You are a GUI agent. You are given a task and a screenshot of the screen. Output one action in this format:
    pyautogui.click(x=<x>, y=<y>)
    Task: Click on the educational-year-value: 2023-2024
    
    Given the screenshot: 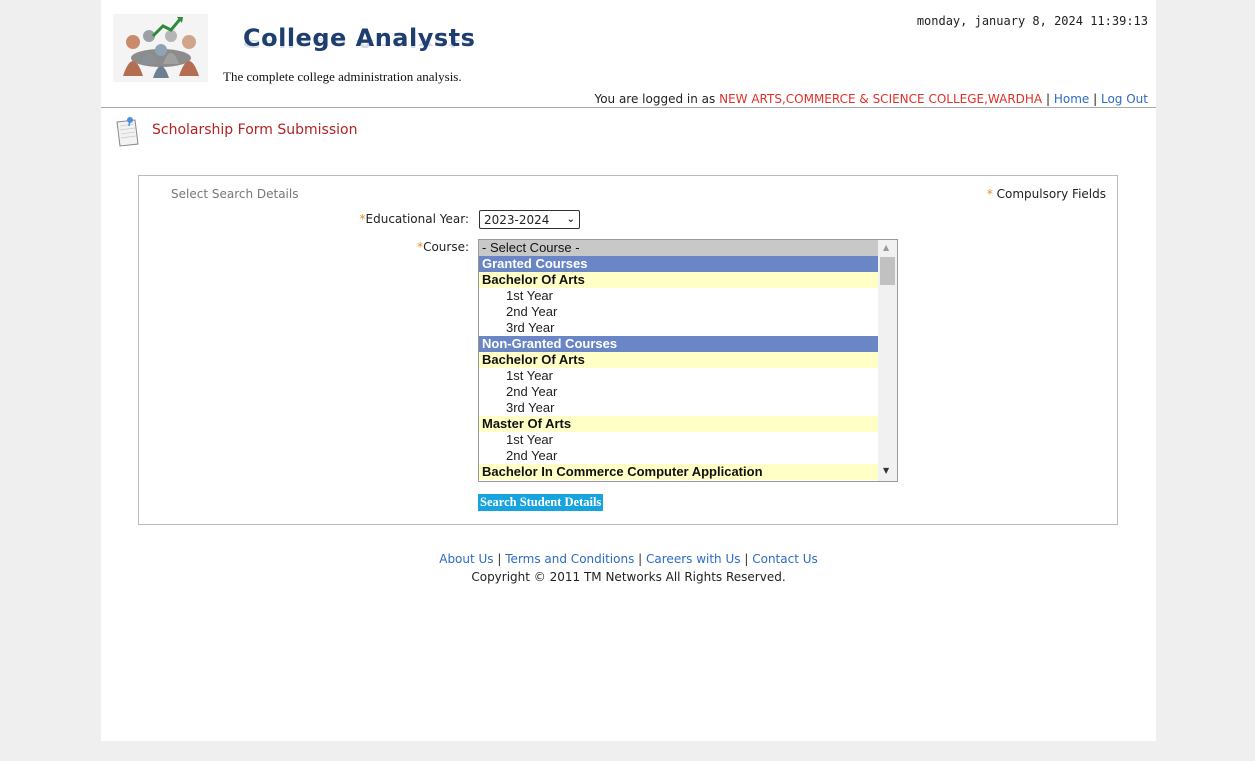 What is the action you would take?
    pyautogui.click(x=517, y=219)
    